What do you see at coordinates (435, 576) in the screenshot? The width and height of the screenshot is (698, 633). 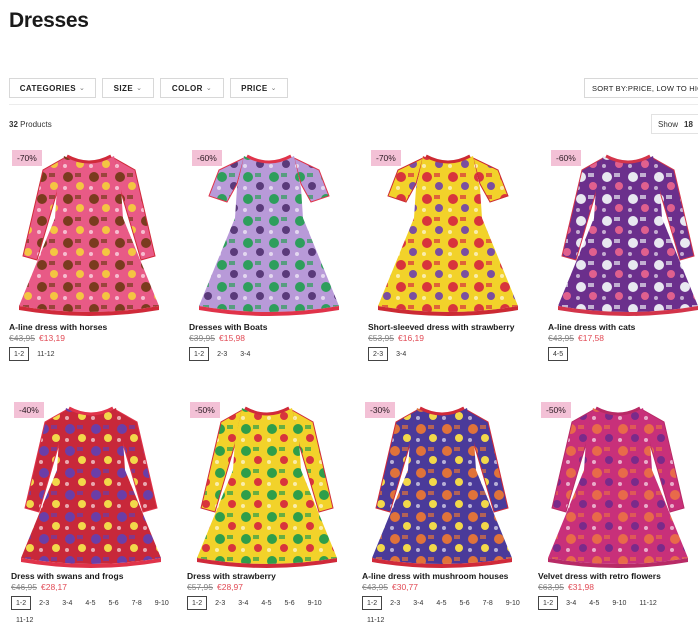 I see `product-name: A-line dress with mushroom houses` at bounding box center [435, 576].